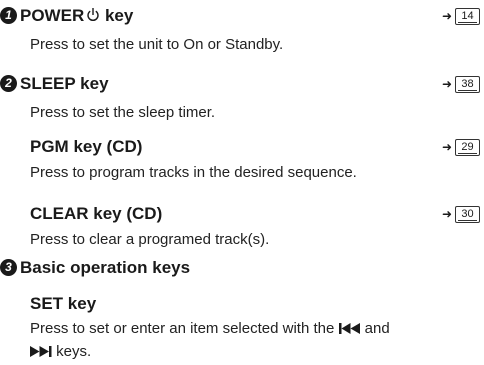 The width and height of the screenshot is (484, 365). Describe the element at coordinates (8, 267) in the screenshot. I see `section-number: 3` at that location.